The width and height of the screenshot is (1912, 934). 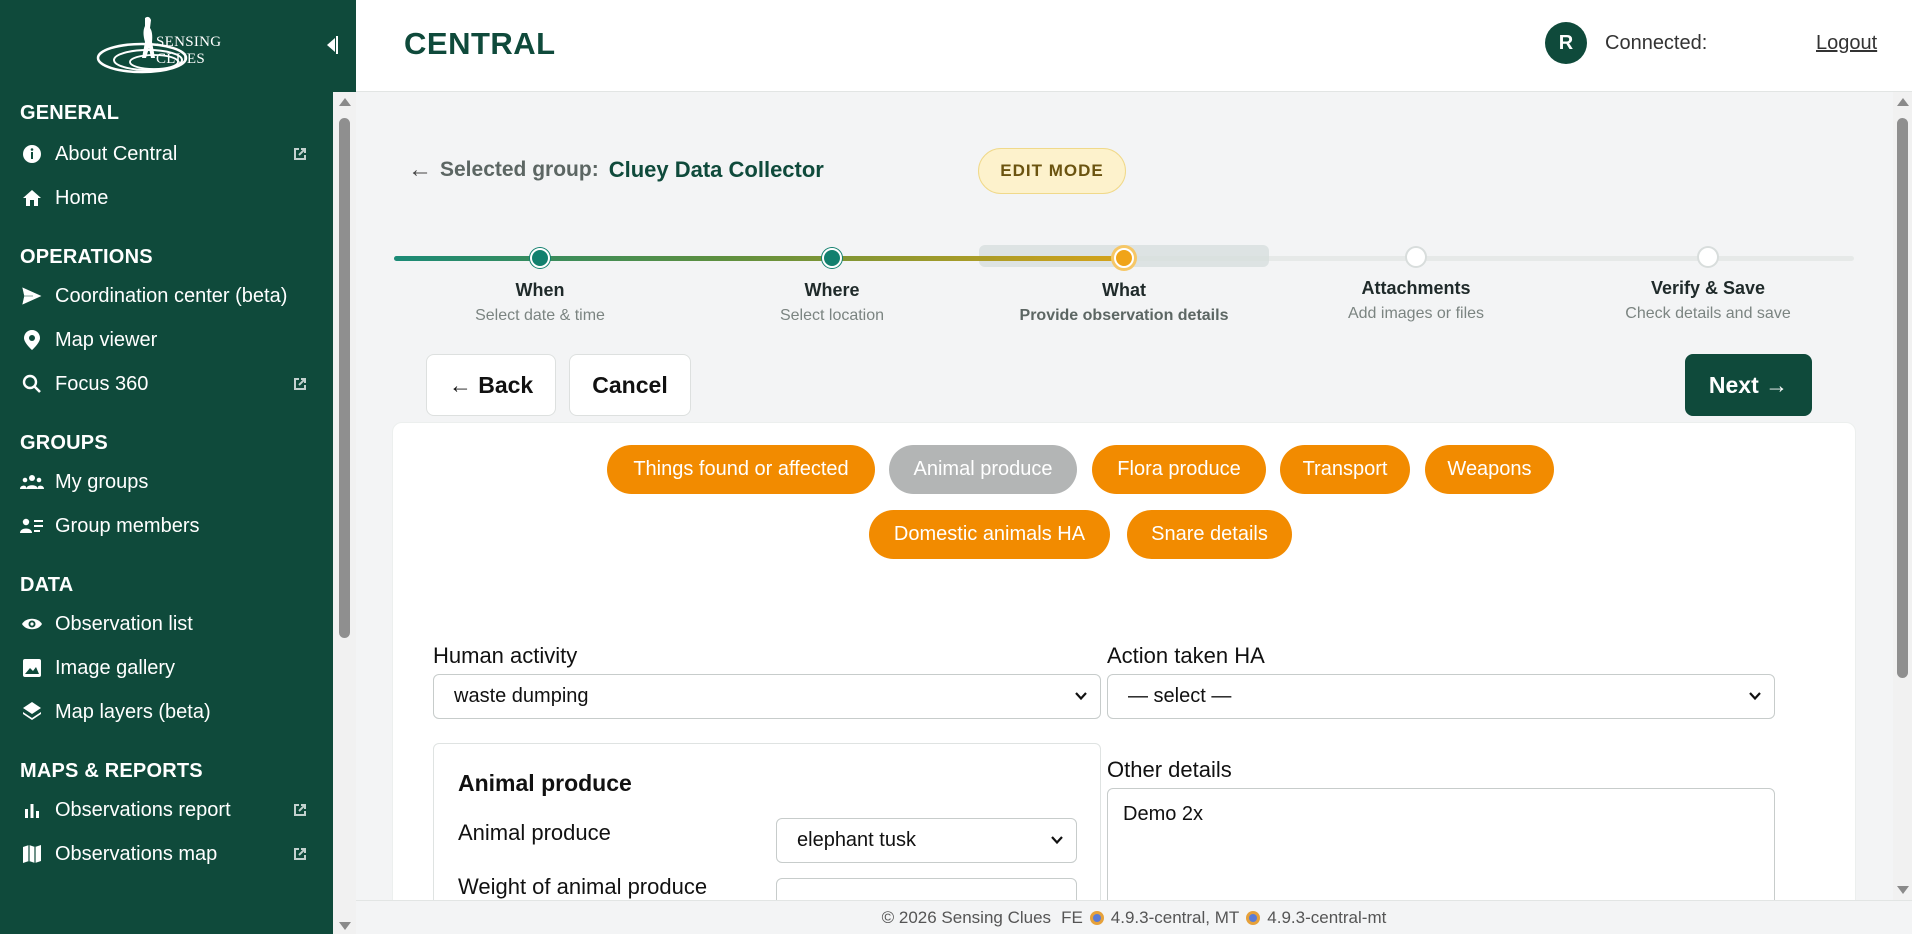 What do you see at coordinates (926, 889) in the screenshot?
I see `weight-input` at bounding box center [926, 889].